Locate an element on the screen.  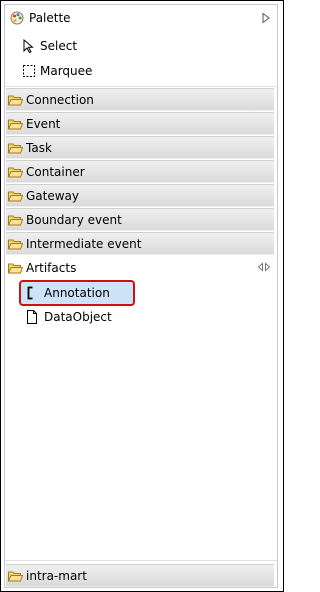
arrow-cursor-icon is located at coordinates (28, 46).